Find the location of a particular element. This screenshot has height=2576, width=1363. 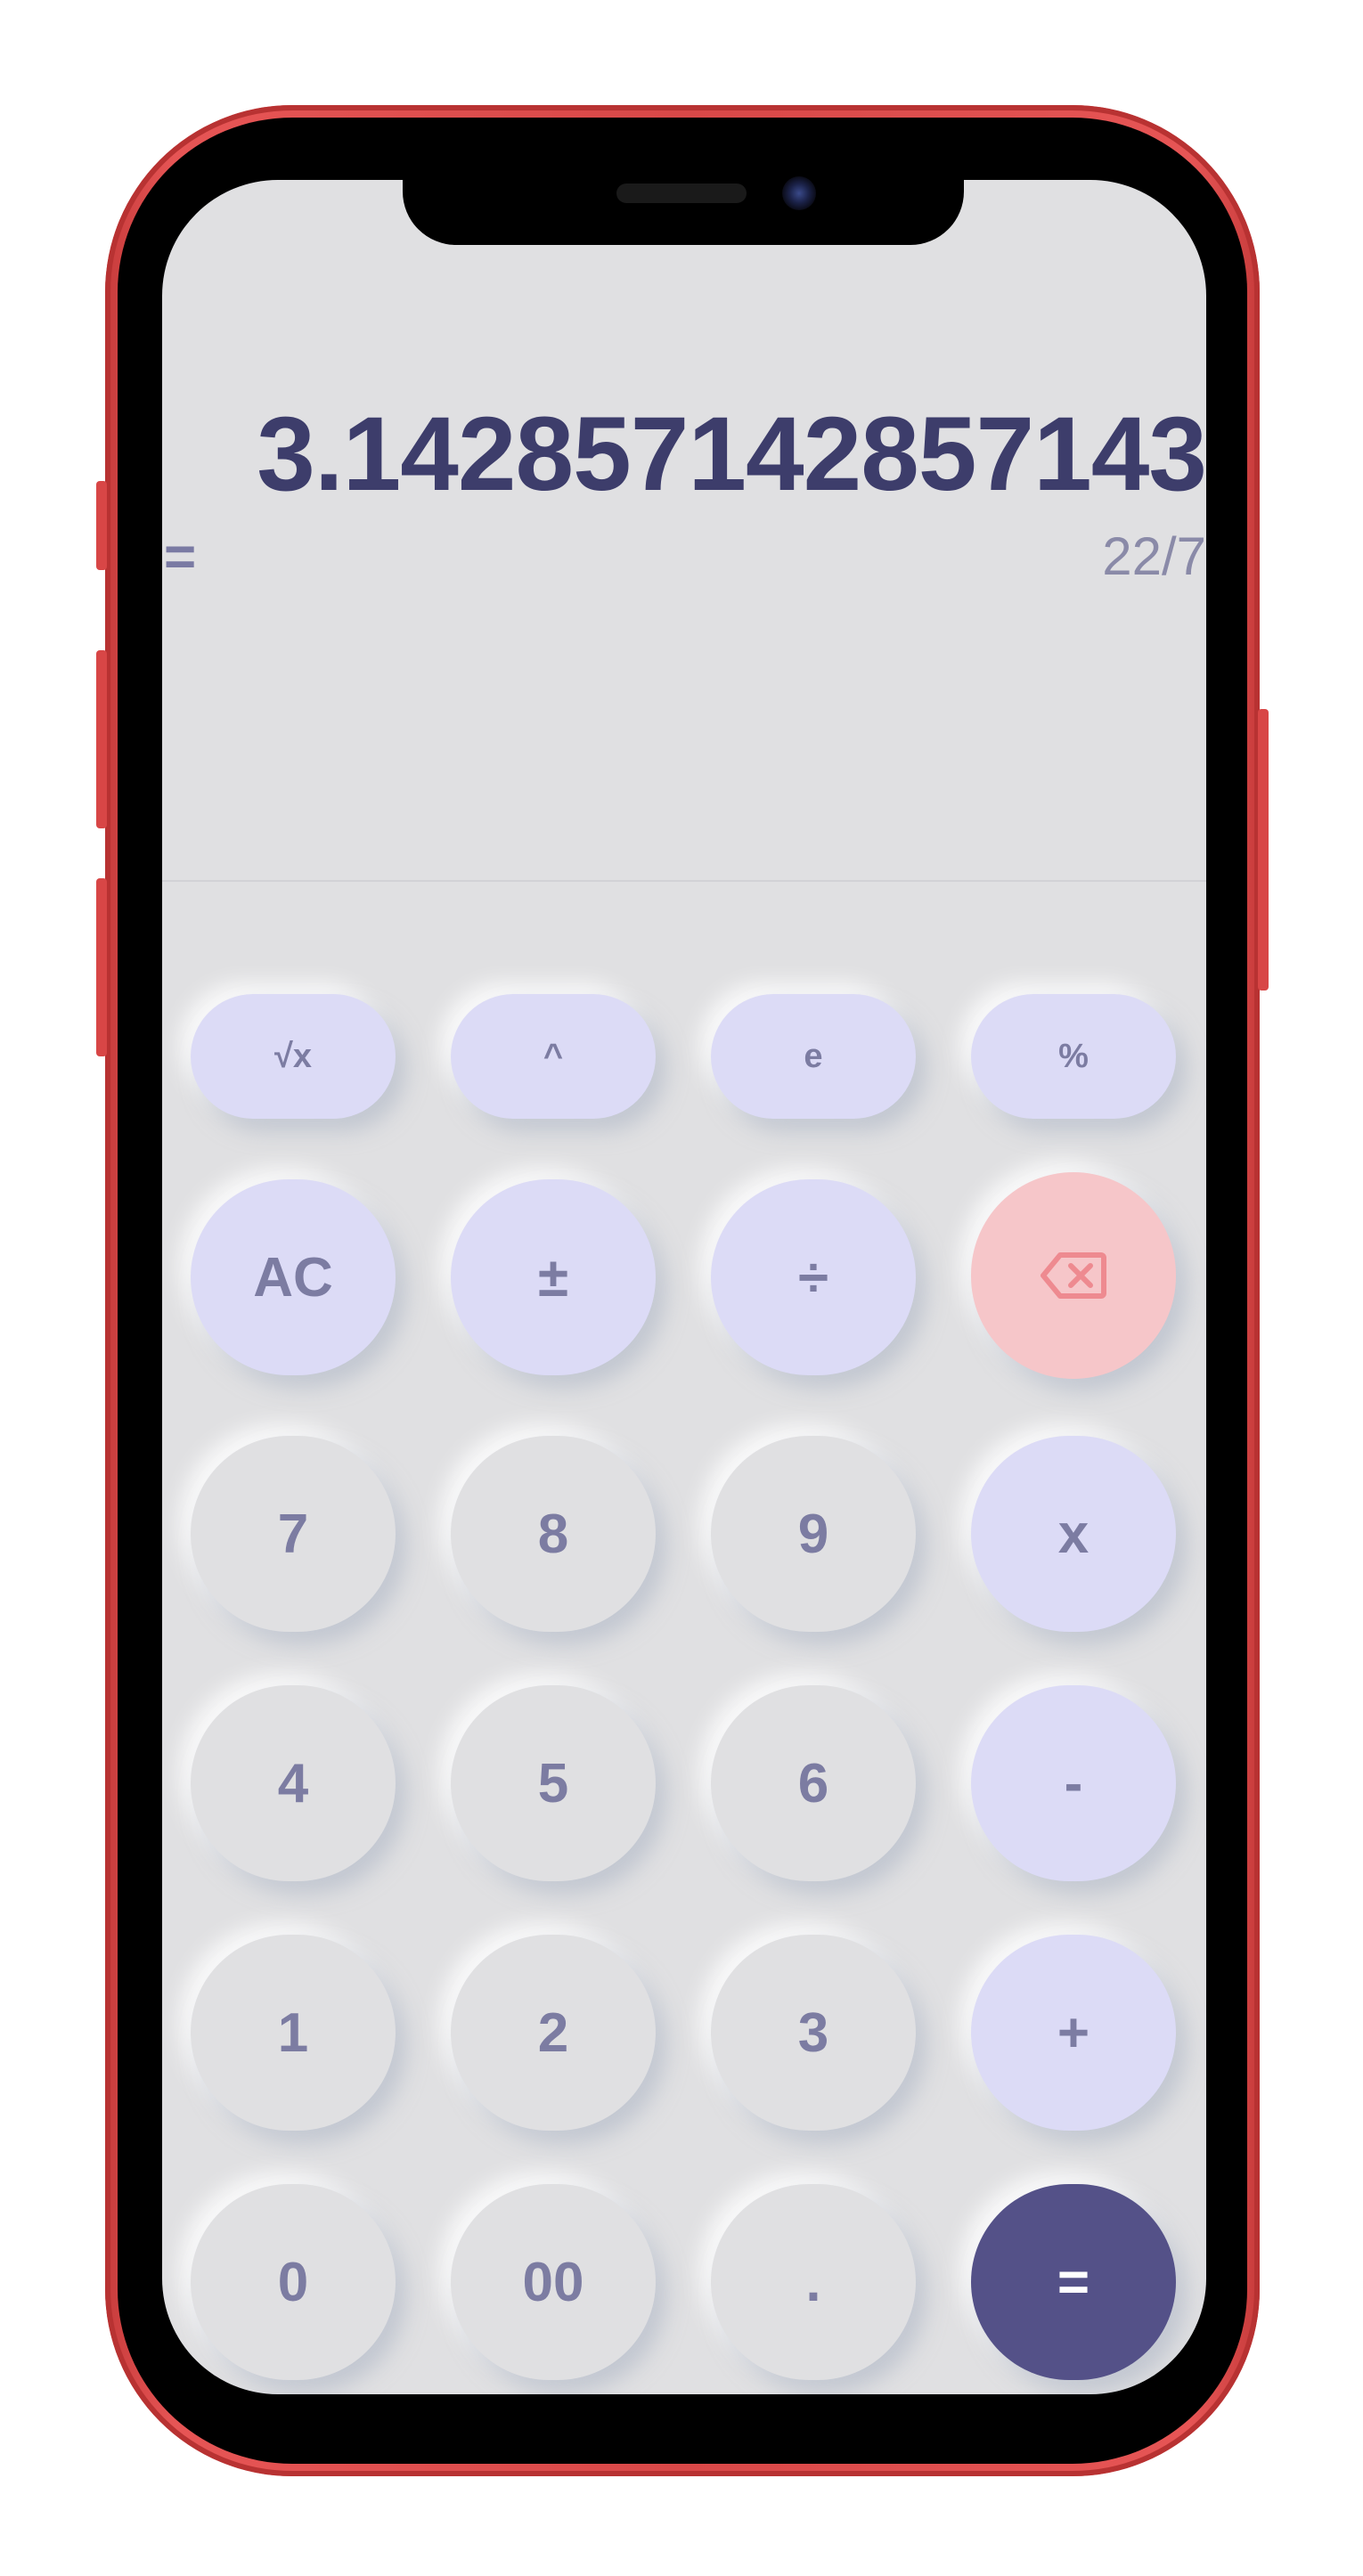

clear-button: AC is located at coordinates (294, 1277).